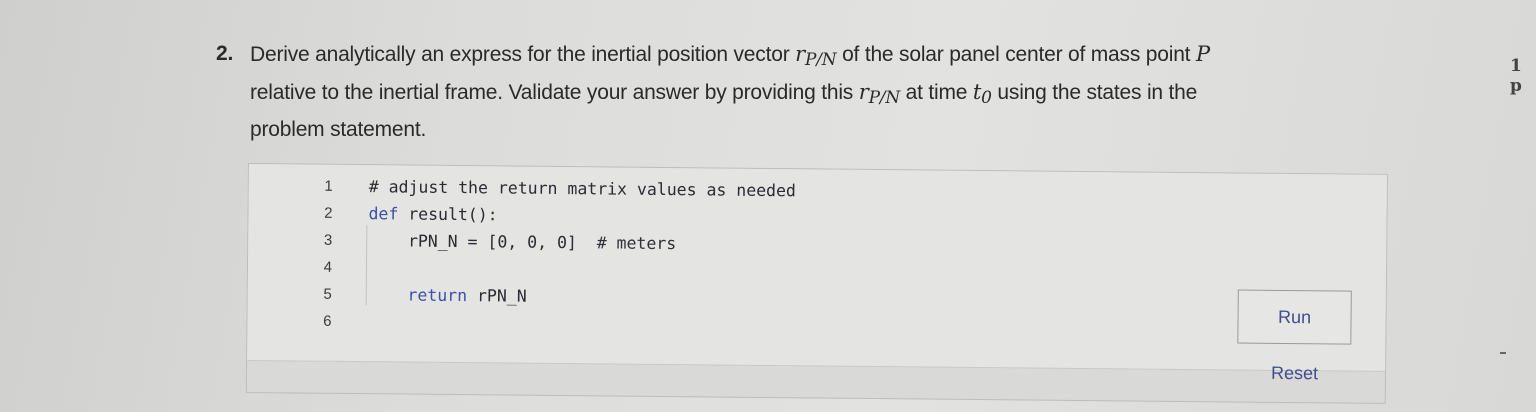  What do you see at coordinates (1202, 54) in the screenshot?
I see `point-symbol: P` at bounding box center [1202, 54].